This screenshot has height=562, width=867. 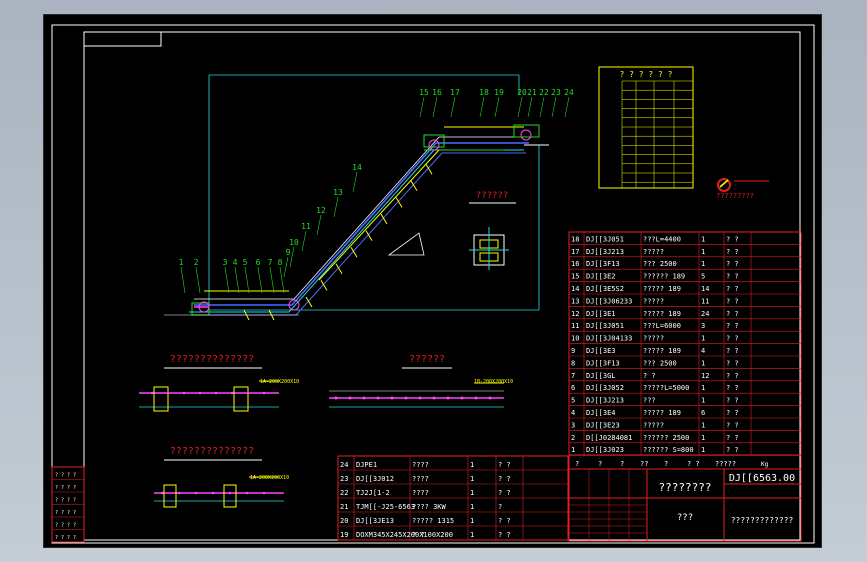 I want to click on parts-left-cell: DOXM345X245X200X100X200, so click(x=404, y=535).